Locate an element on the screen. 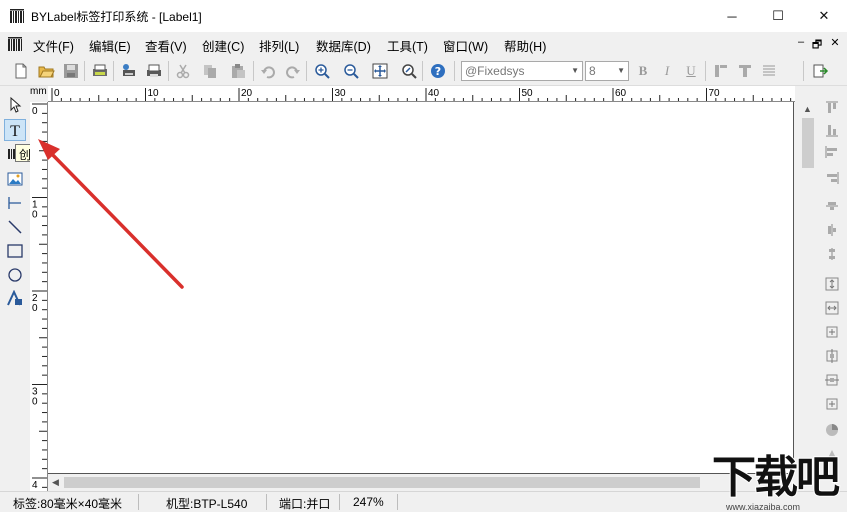 The width and height of the screenshot is (847, 512). center-vertical-icon is located at coordinates (832, 230).